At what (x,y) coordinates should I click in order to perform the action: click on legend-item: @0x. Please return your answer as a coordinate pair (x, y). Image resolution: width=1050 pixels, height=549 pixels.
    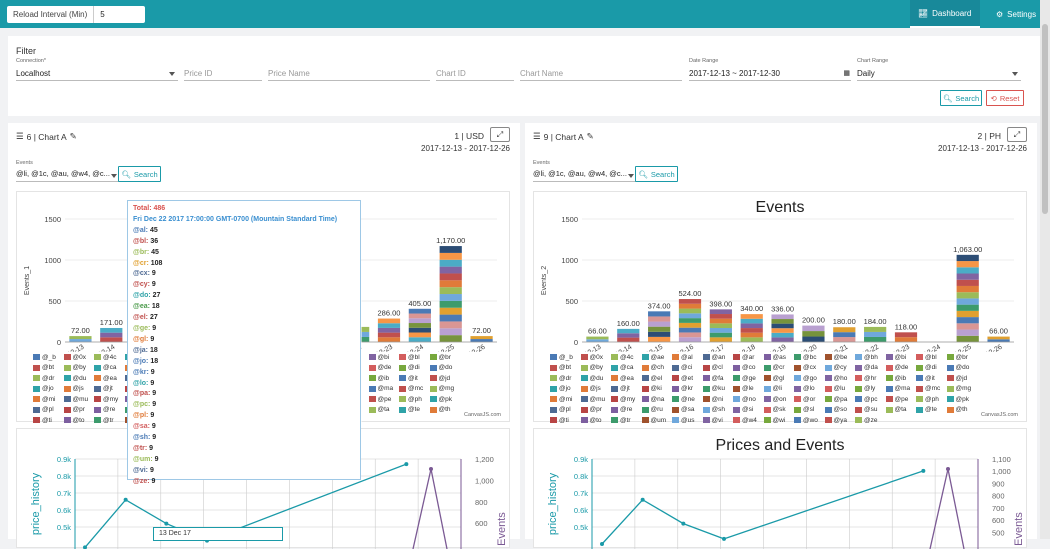
    Looking at the image, I should click on (596, 357).